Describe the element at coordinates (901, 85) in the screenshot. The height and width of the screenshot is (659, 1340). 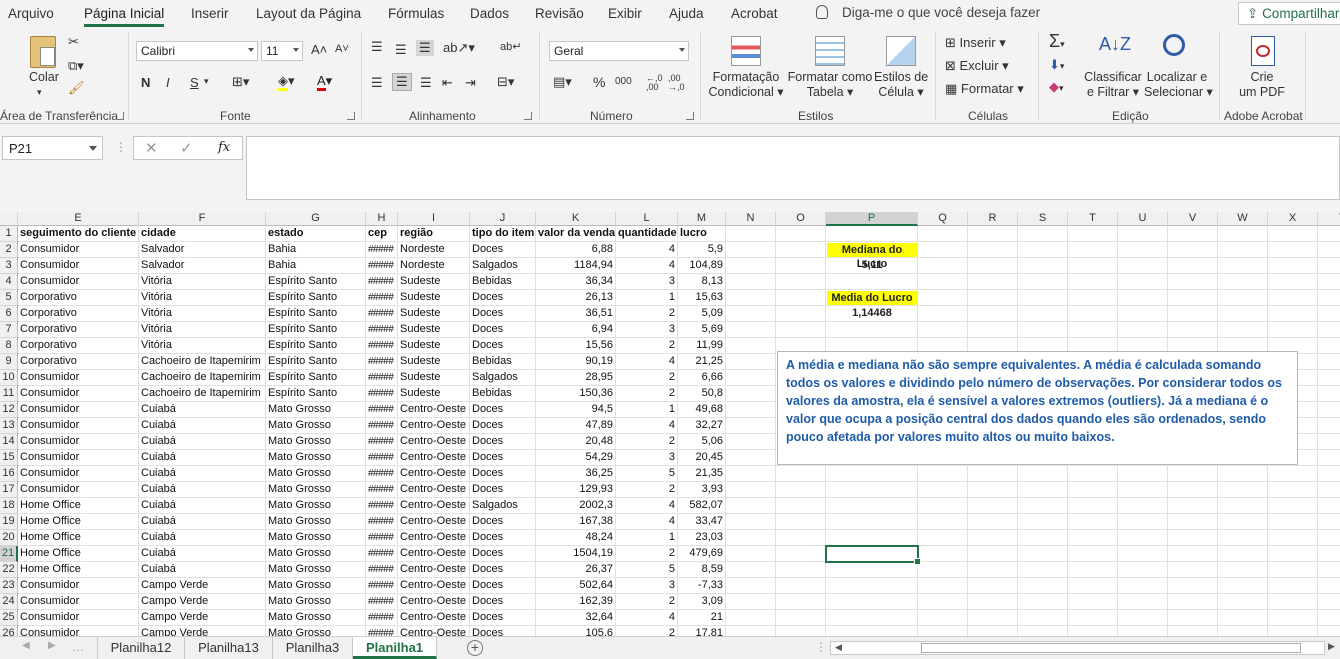
I see `cell-styles-button: Estilos de Célula ▾` at that location.